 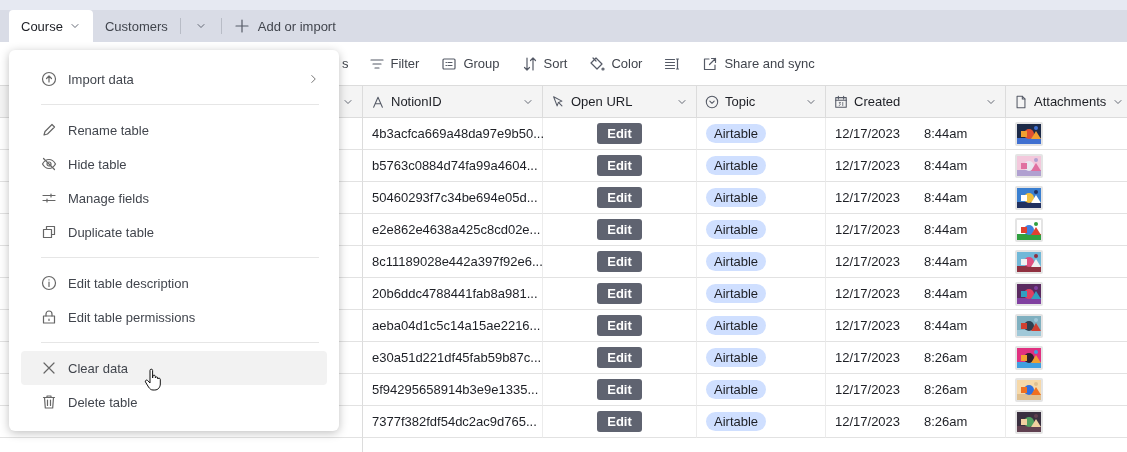 I want to click on menu-item: Hide table, so click(x=174, y=164).